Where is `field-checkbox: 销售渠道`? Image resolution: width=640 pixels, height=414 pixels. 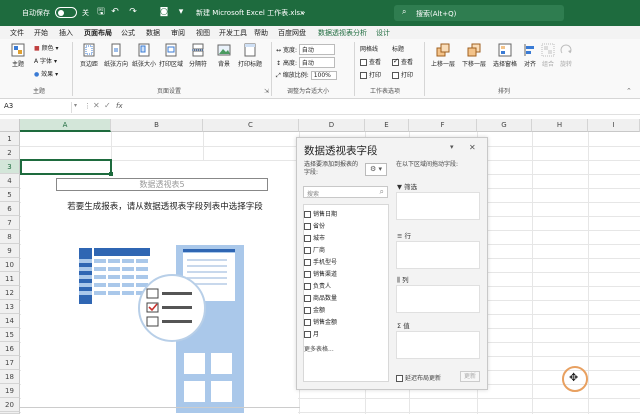 field-checkbox: 销售渠道 is located at coordinates (320, 273).